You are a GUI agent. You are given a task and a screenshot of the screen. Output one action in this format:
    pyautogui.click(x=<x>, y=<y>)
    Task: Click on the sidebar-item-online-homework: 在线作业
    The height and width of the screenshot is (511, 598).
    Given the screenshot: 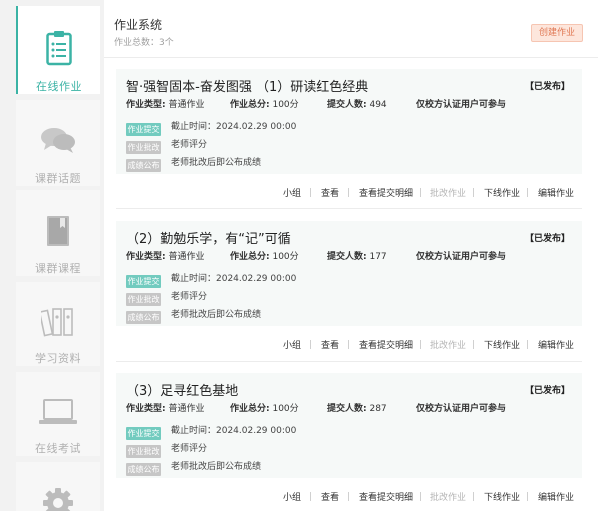 What is the action you would take?
    pyautogui.click(x=58, y=50)
    